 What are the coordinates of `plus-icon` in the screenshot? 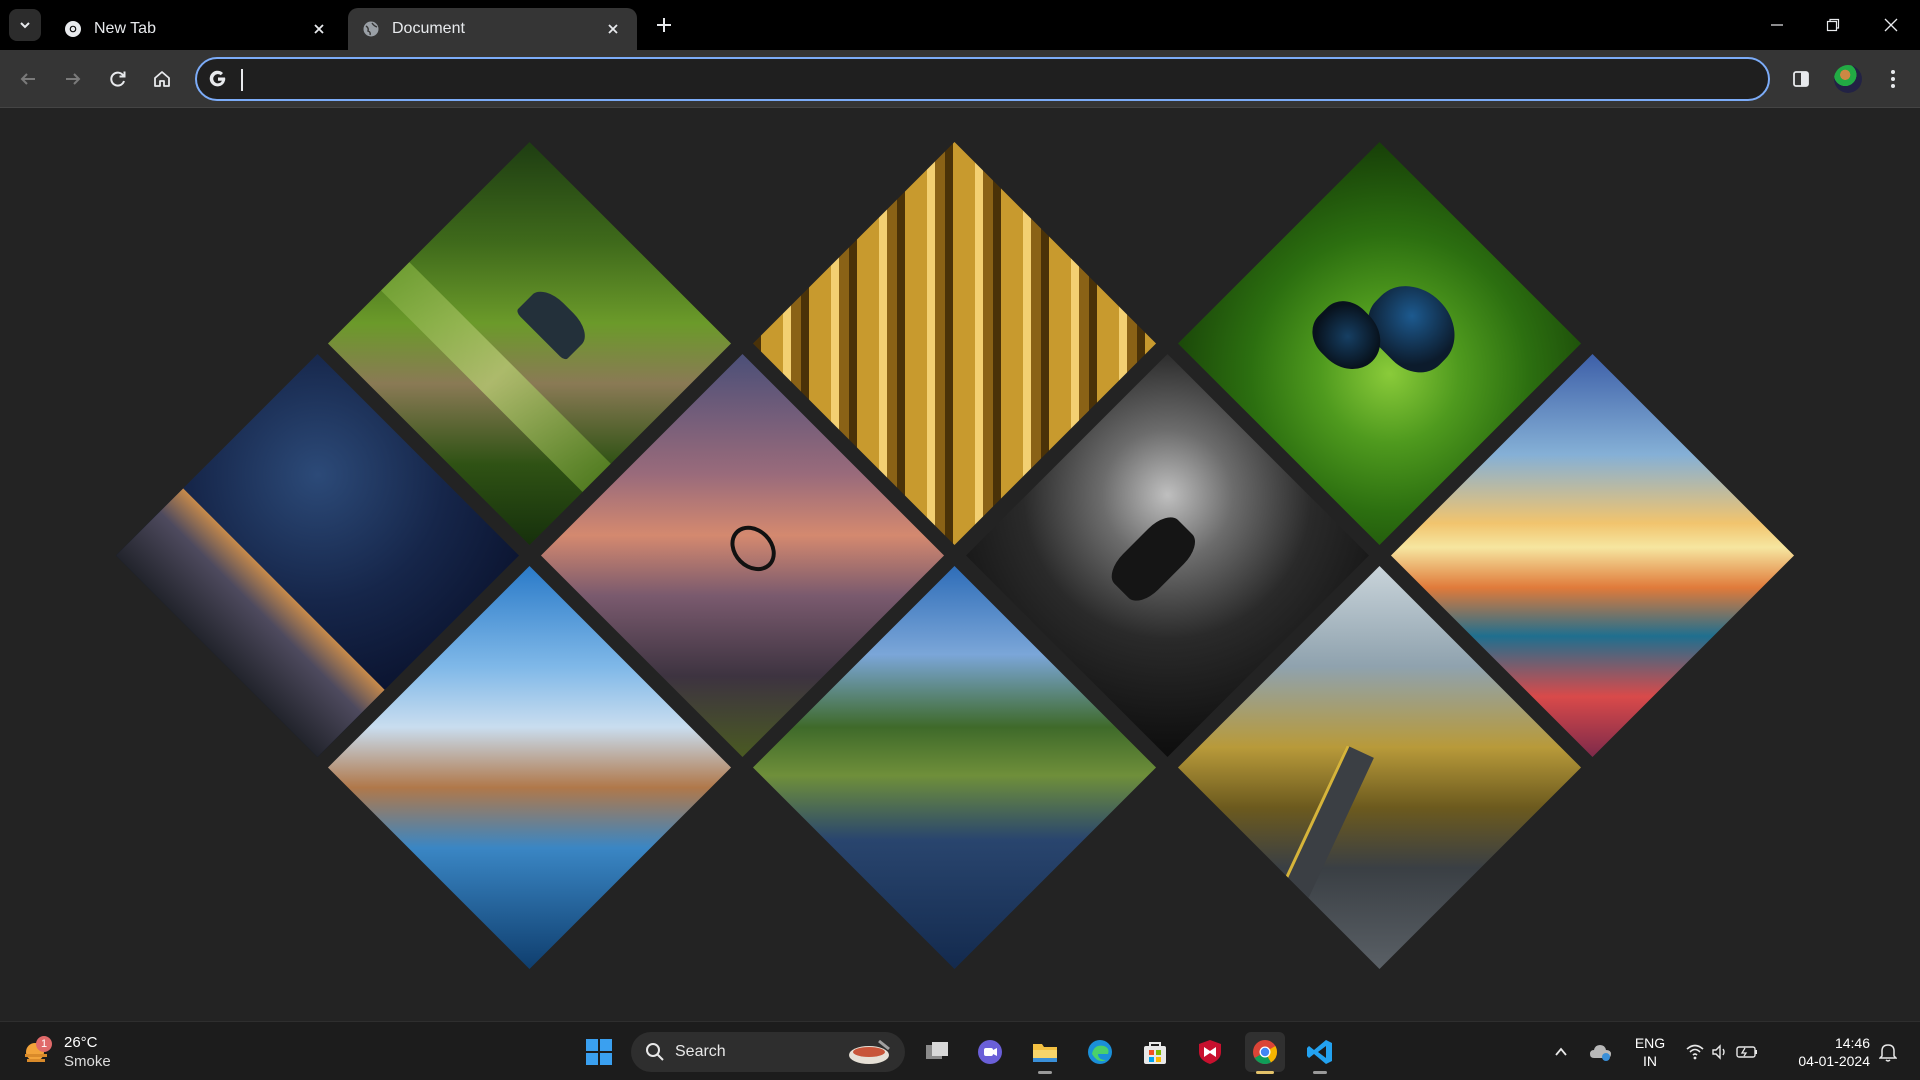 It's located at (664, 25).